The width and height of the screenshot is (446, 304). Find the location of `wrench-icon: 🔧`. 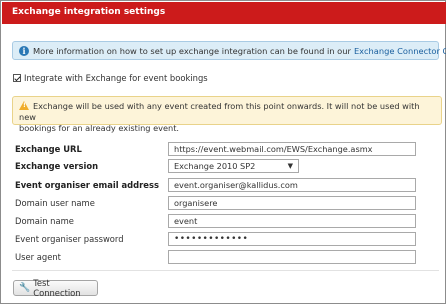

wrench-icon: 🔧 is located at coordinates (25, 288).